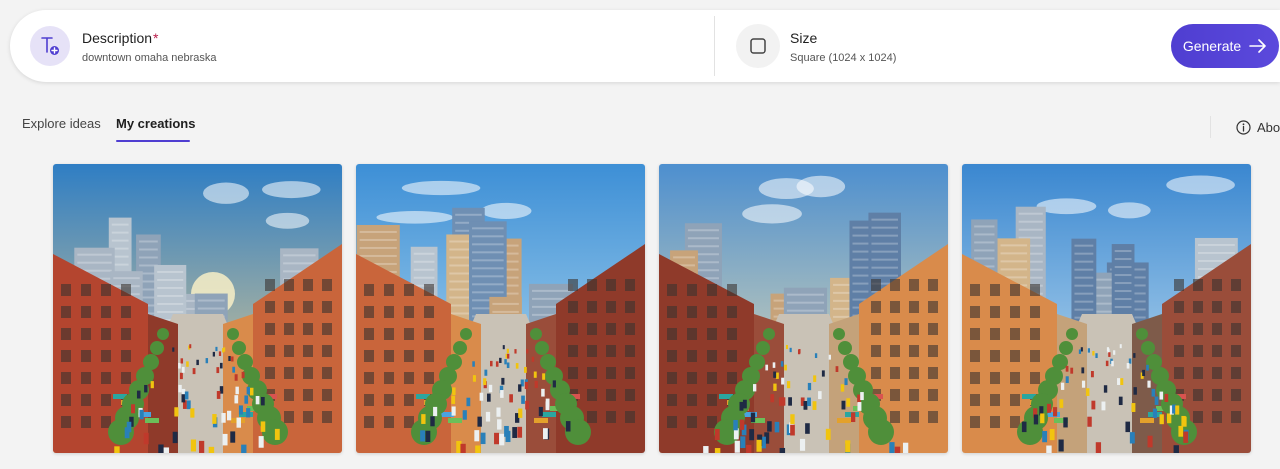  What do you see at coordinates (1243, 127) in the screenshot?
I see `info-icon` at bounding box center [1243, 127].